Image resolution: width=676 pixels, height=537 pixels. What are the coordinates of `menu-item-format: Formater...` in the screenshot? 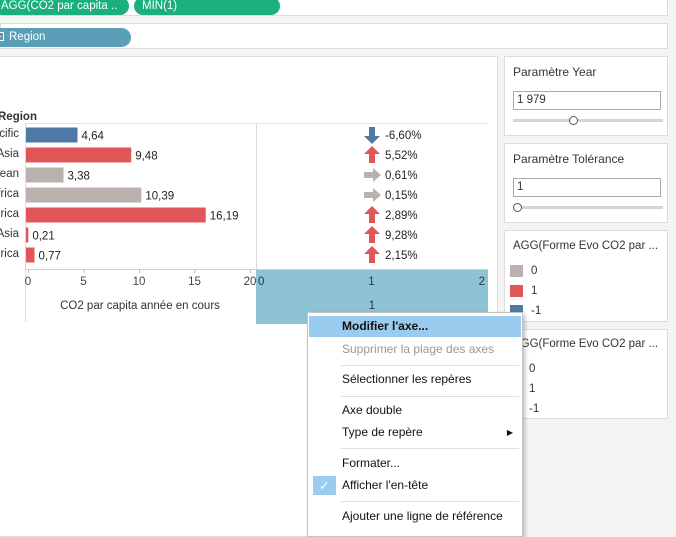 It's located at (415, 463).